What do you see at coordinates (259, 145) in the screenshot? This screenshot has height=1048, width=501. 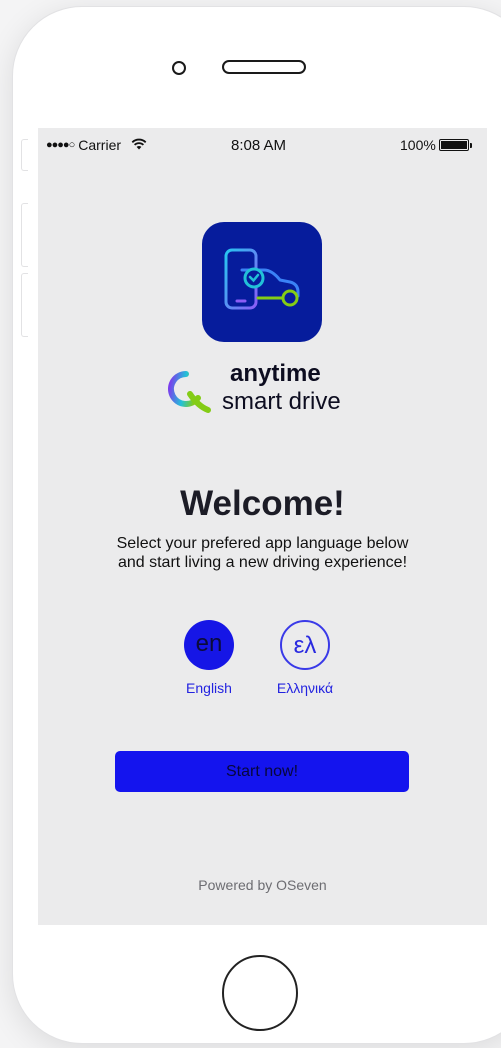 I see `status-time: 8:08 AM` at bounding box center [259, 145].